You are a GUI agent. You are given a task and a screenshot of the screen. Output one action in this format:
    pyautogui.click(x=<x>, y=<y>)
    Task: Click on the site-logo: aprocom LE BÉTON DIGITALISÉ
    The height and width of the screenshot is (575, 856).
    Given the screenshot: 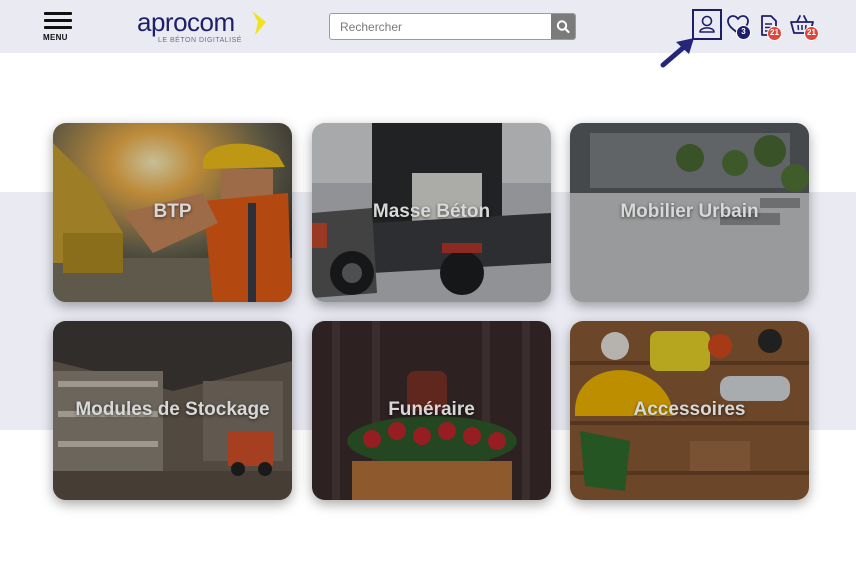 What is the action you would take?
    pyautogui.click(x=203, y=28)
    